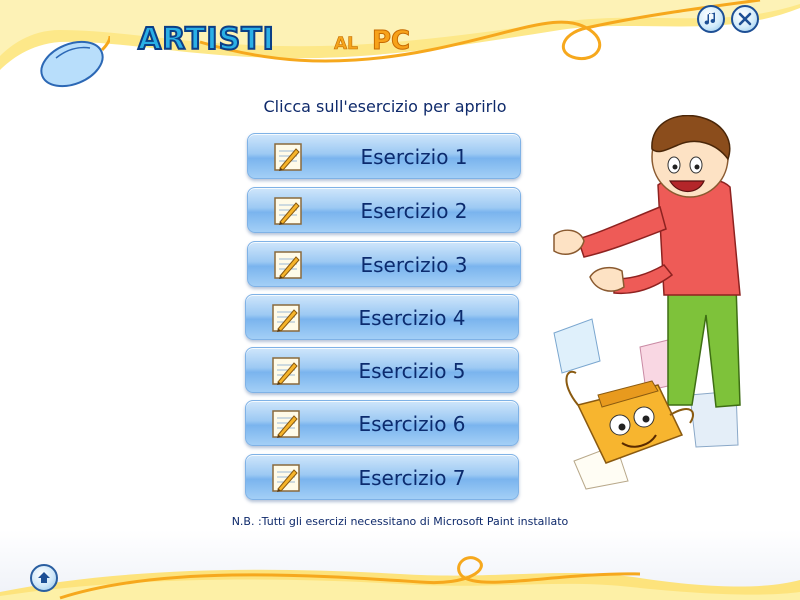  I want to click on footer-background, so click(400, 565).